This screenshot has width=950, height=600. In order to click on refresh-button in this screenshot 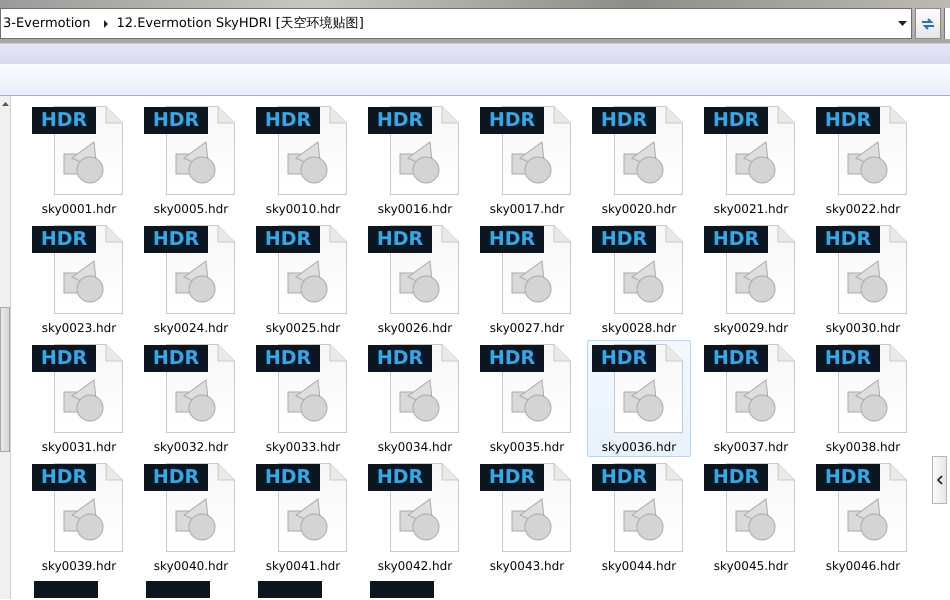, I will do `click(928, 23)`.